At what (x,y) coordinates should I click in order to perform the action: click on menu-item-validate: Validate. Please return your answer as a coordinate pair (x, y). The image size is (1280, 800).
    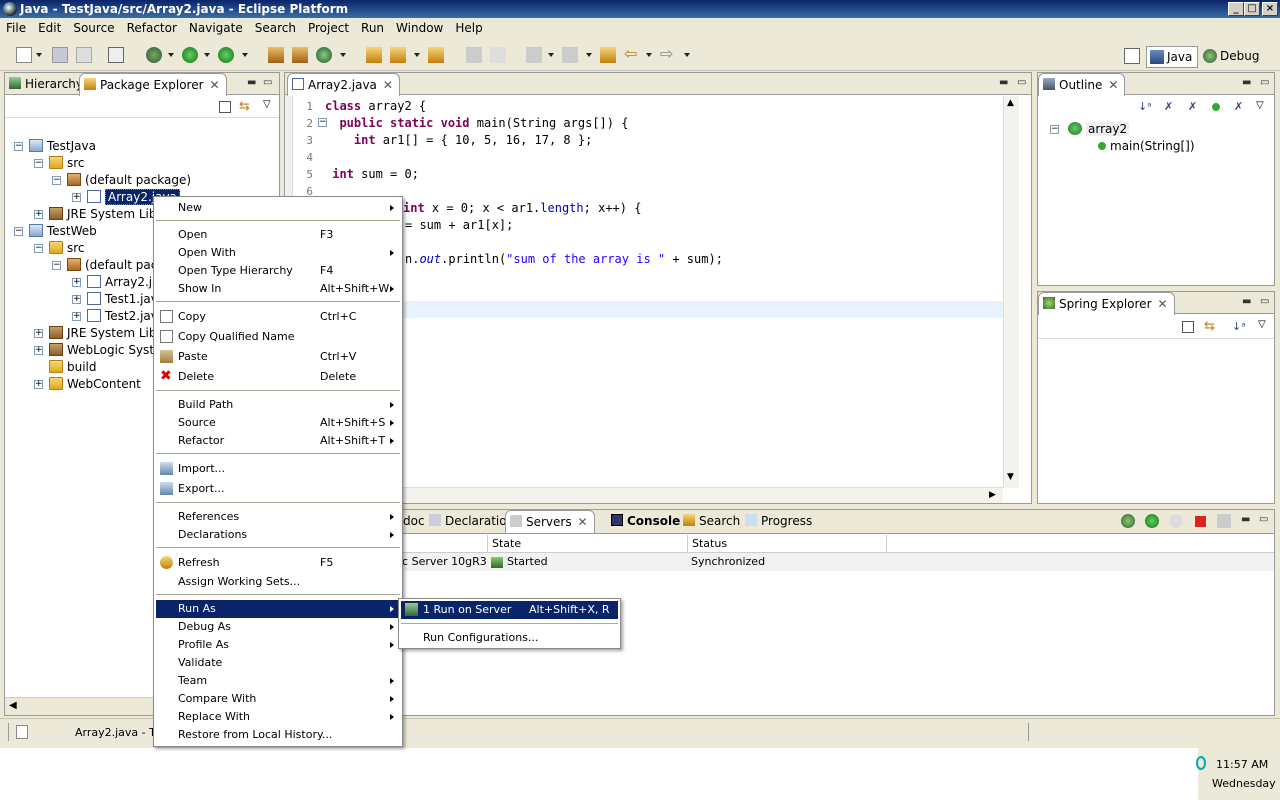
    Looking at the image, I should click on (278, 663).